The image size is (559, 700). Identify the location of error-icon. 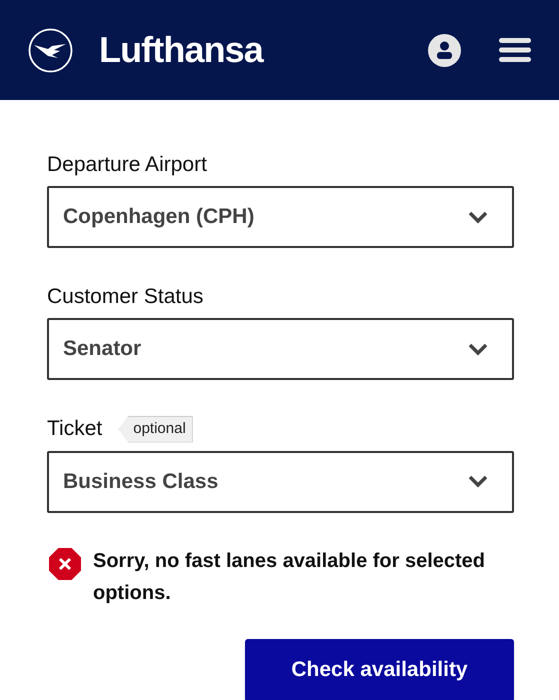
(65, 564).